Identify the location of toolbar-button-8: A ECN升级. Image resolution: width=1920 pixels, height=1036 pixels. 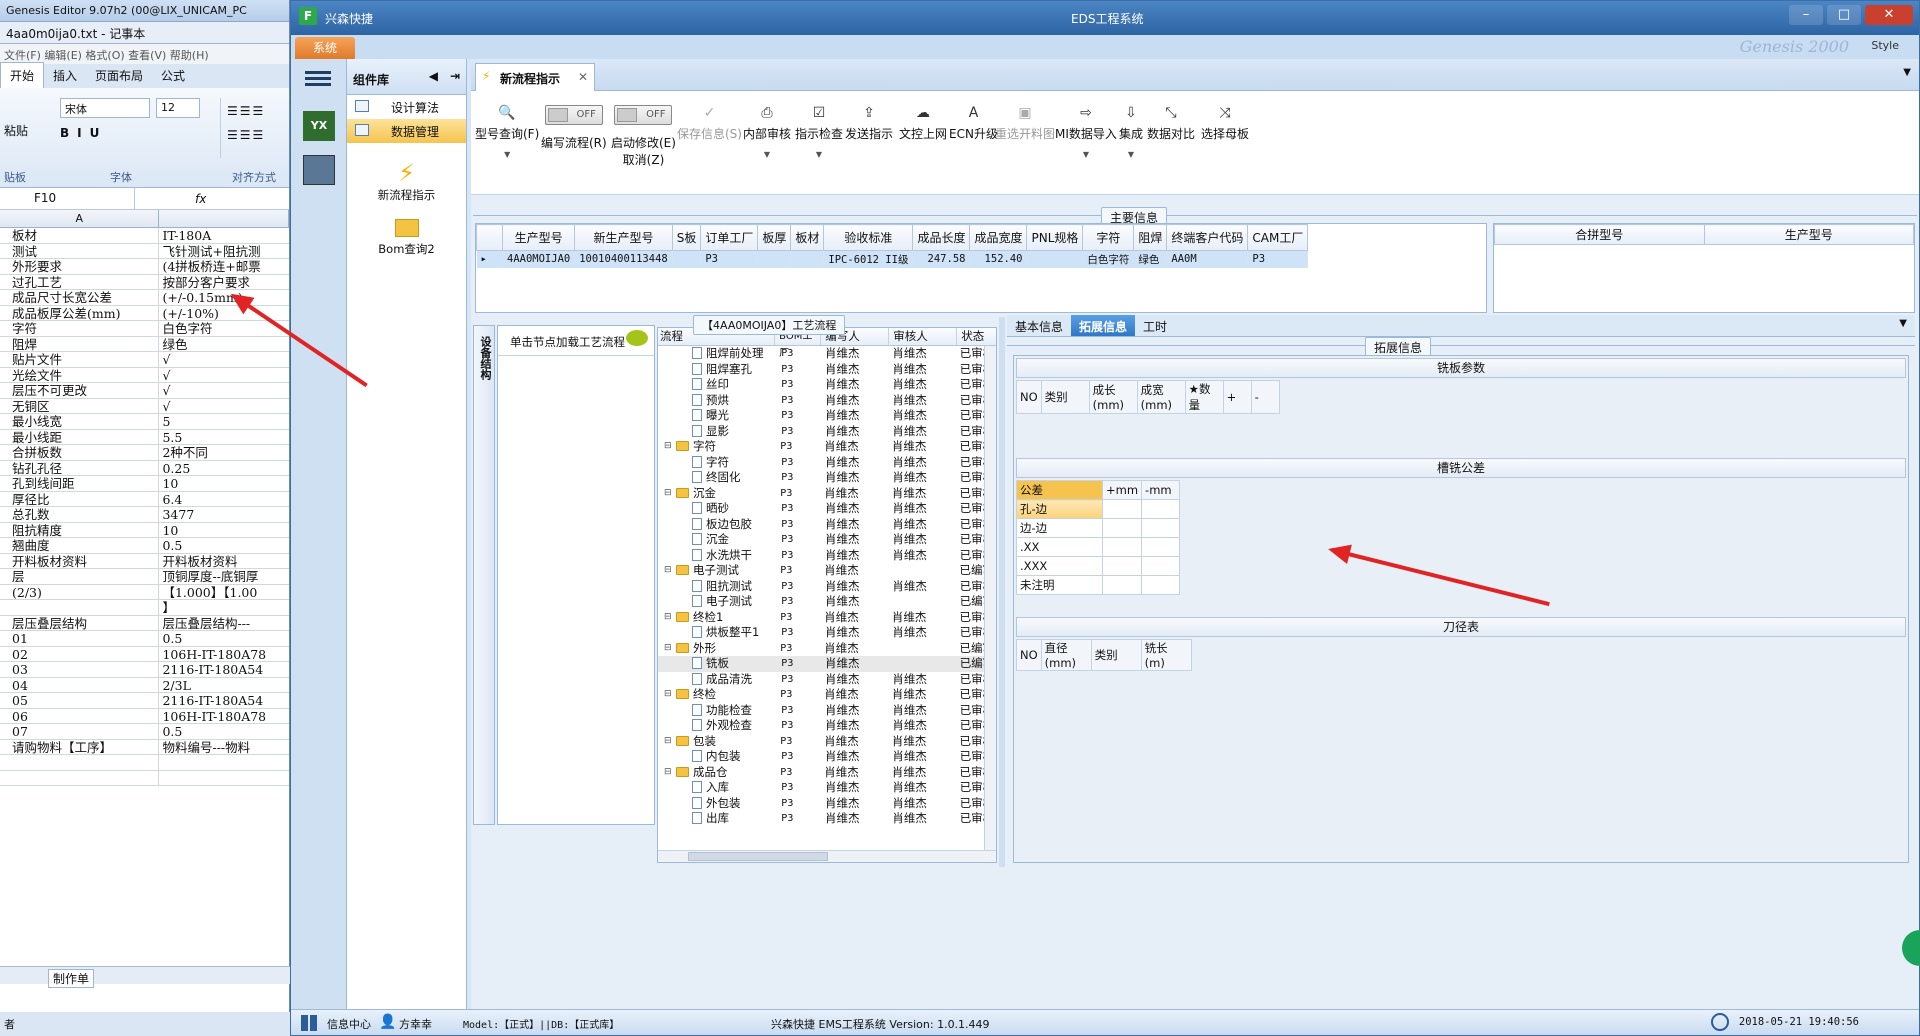
(973, 123).